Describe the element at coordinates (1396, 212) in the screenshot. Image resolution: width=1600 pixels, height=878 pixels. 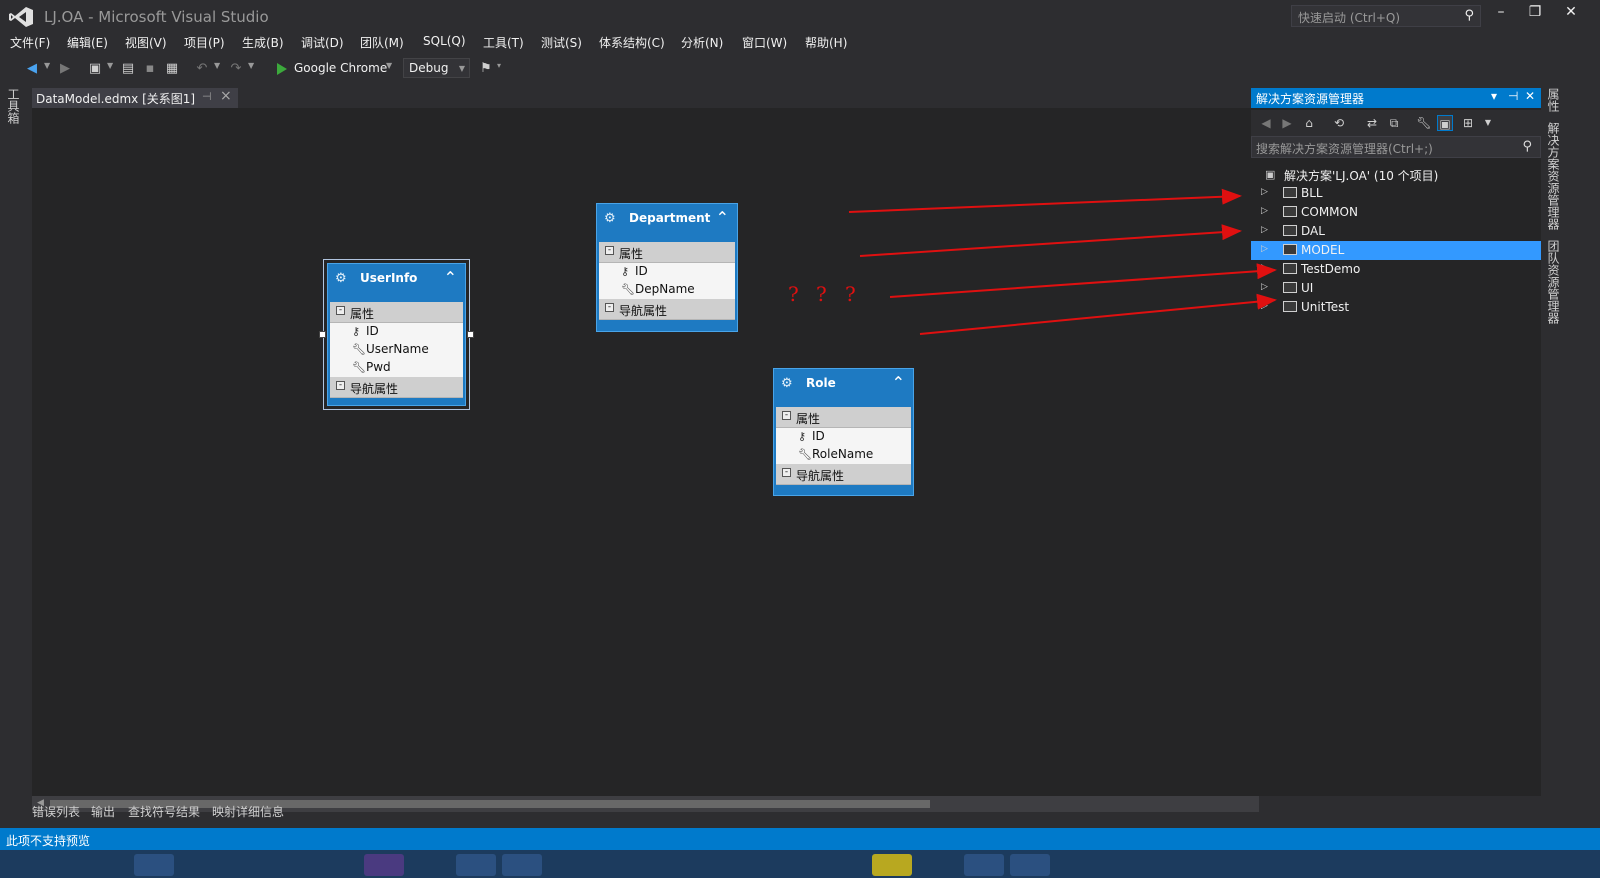
I see `tree-item-common: ▷ COMMON` at that location.